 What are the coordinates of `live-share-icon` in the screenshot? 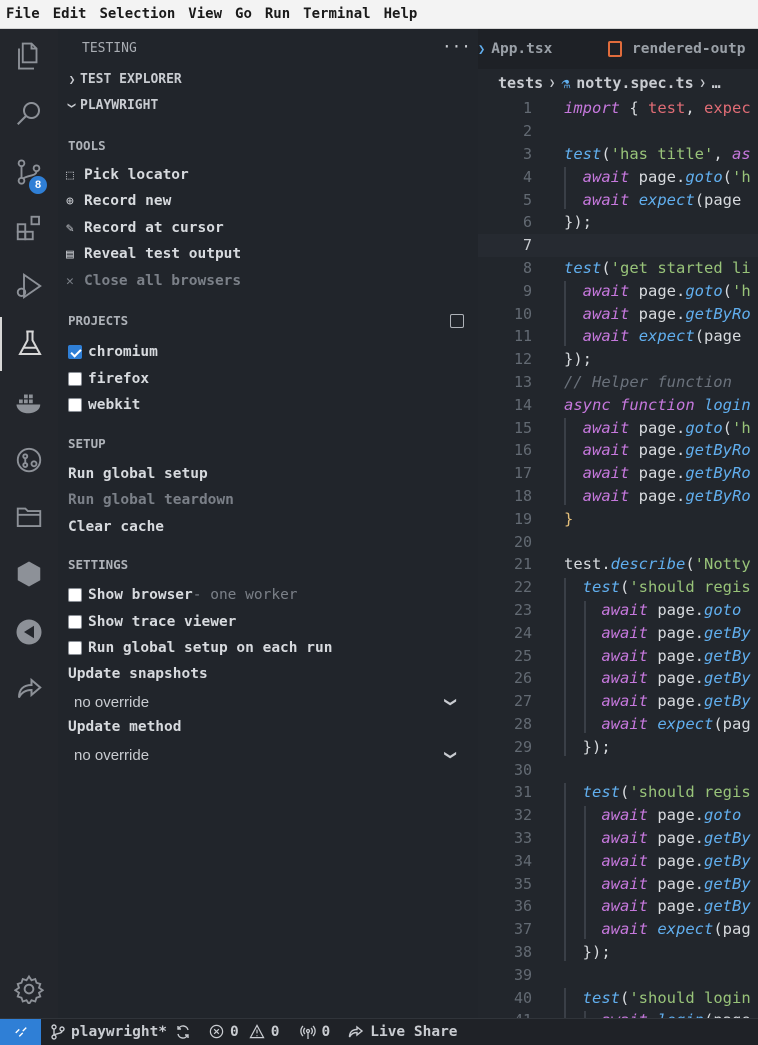 It's located at (29, 690).